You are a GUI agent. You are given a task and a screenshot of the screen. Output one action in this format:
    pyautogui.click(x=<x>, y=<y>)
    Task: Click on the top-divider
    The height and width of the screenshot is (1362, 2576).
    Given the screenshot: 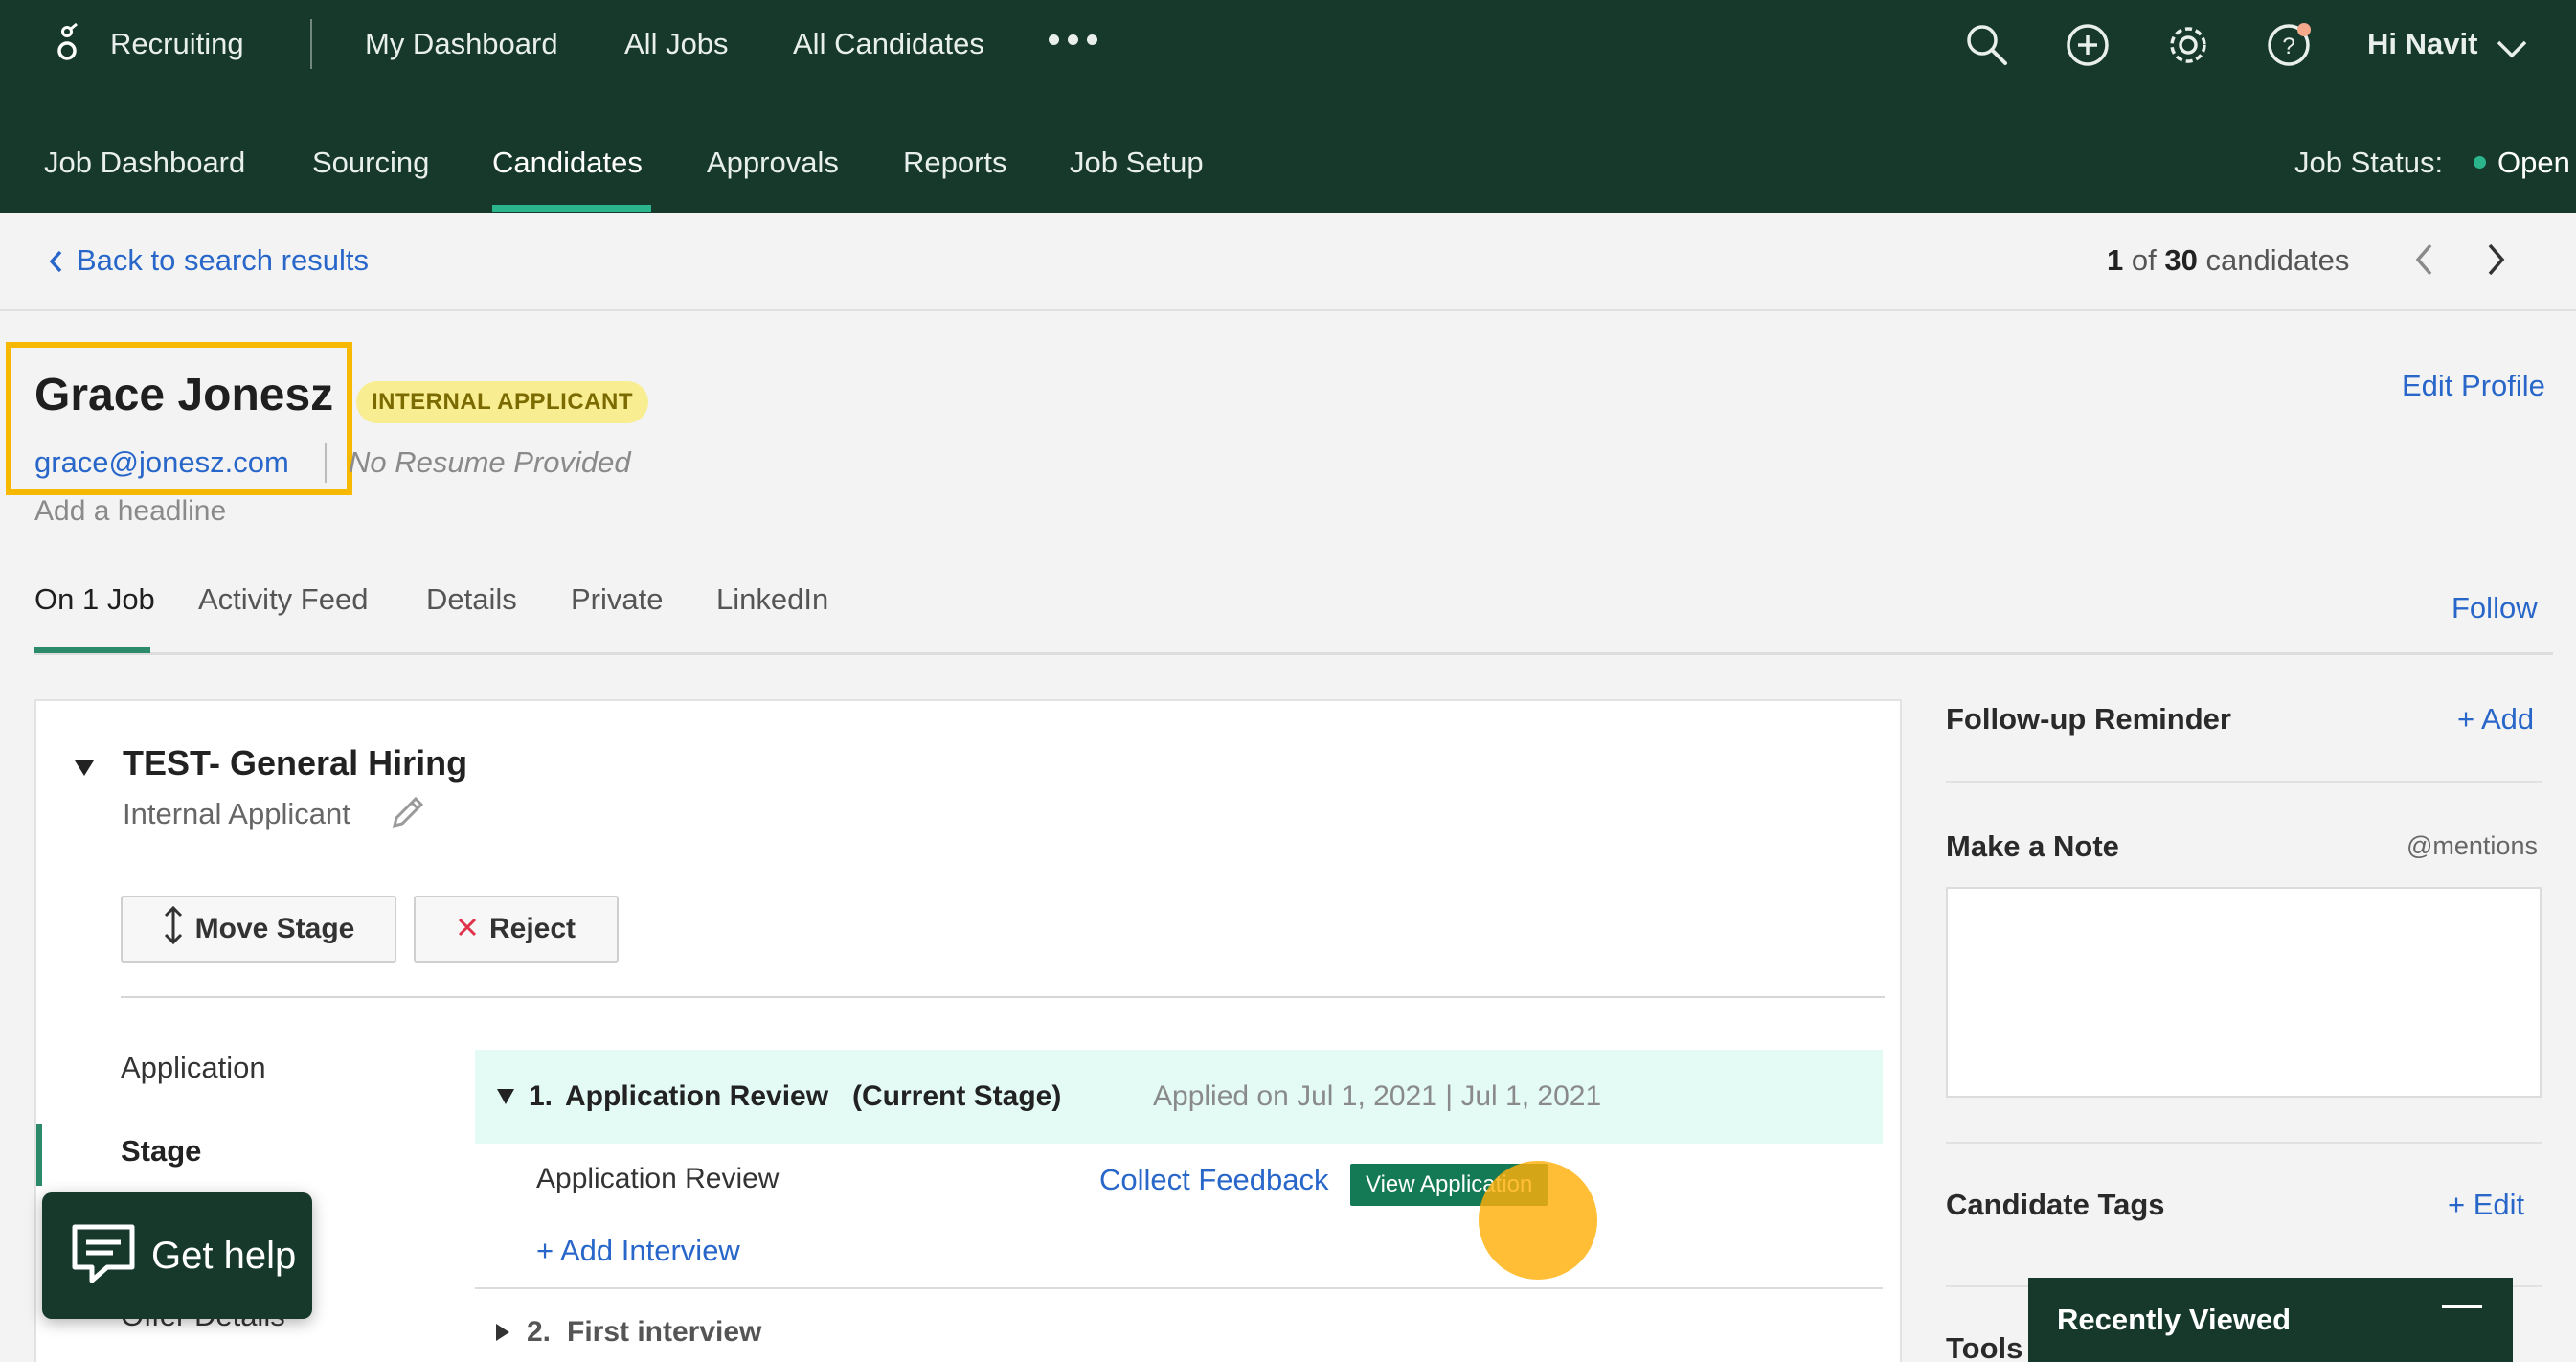 What is the action you would take?
    pyautogui.click(x=311, y=44)
    